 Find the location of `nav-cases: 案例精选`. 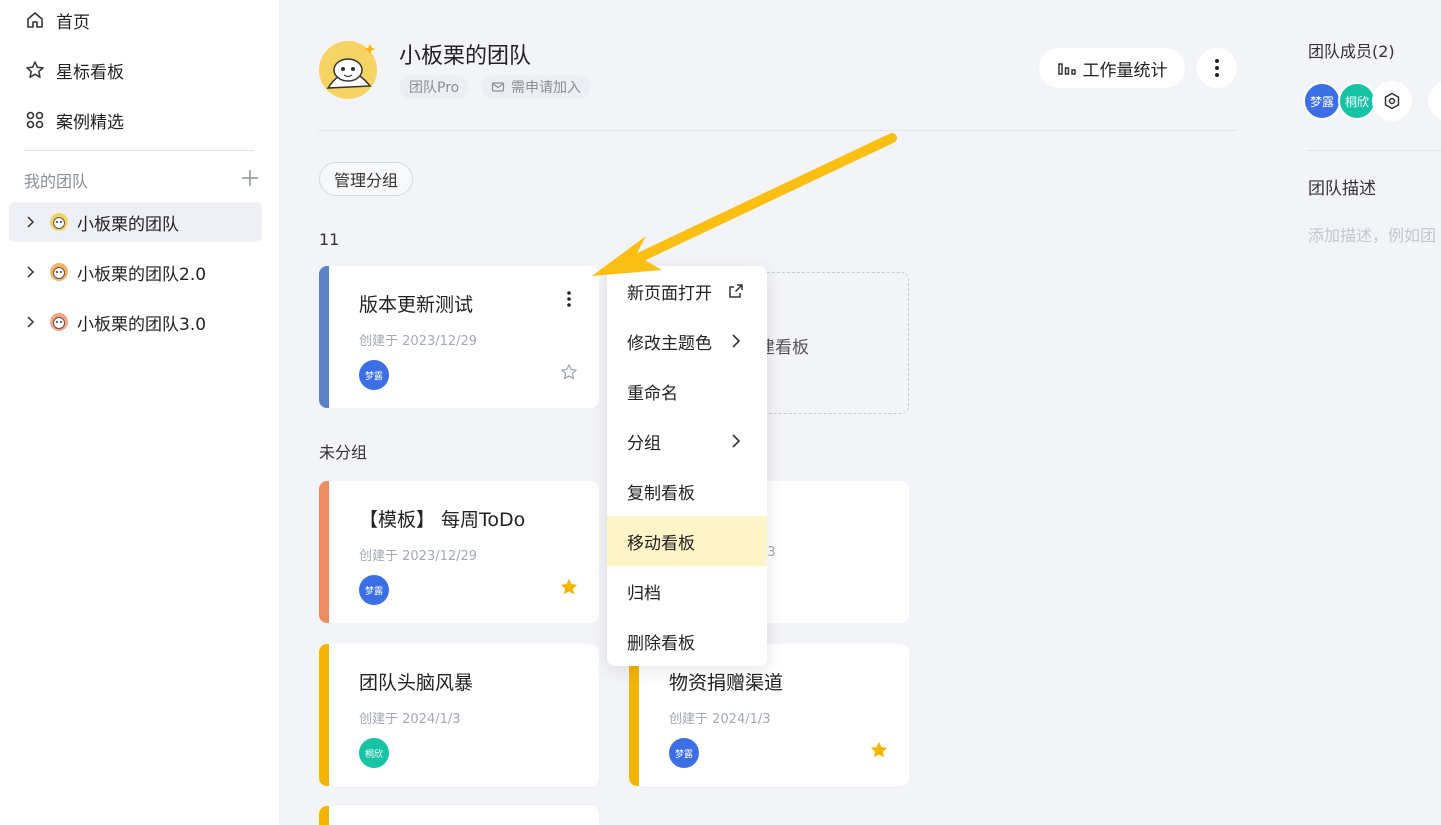

nav-cases: 案例精选 is located at coordinates (74, 120).